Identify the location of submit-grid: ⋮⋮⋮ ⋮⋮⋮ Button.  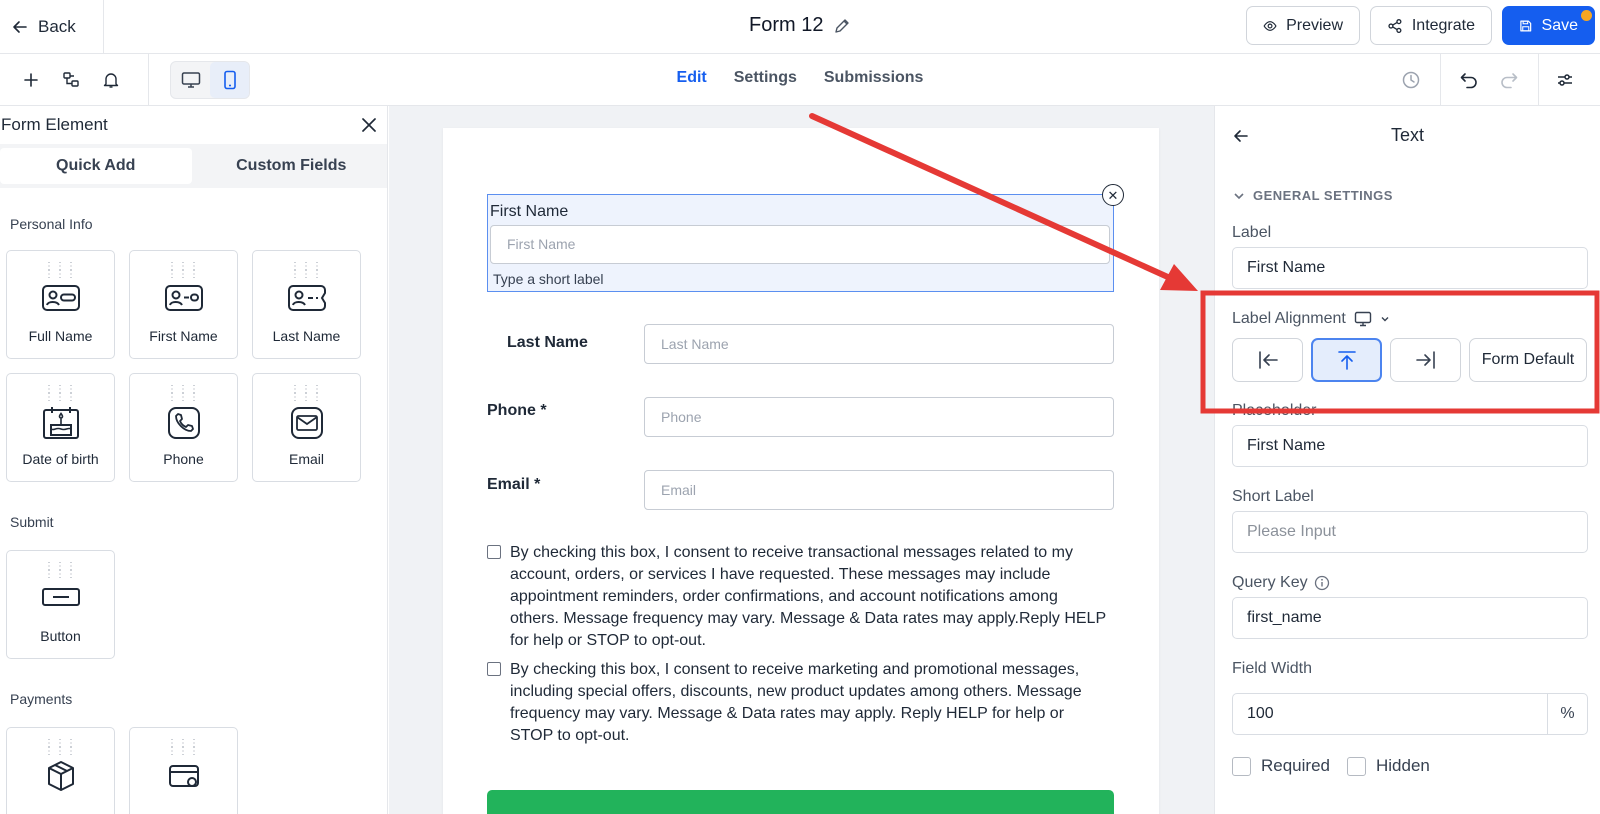
(193, 604).